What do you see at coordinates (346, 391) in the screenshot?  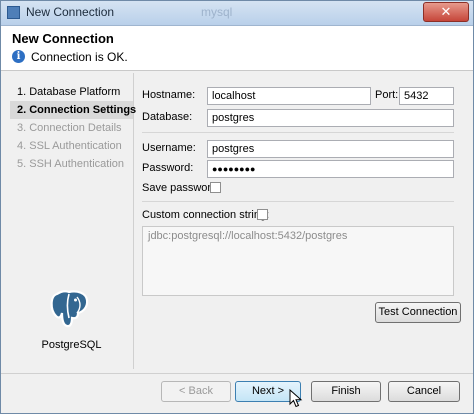 I see `finish-button: Finish` at bounding box center [346, 391].